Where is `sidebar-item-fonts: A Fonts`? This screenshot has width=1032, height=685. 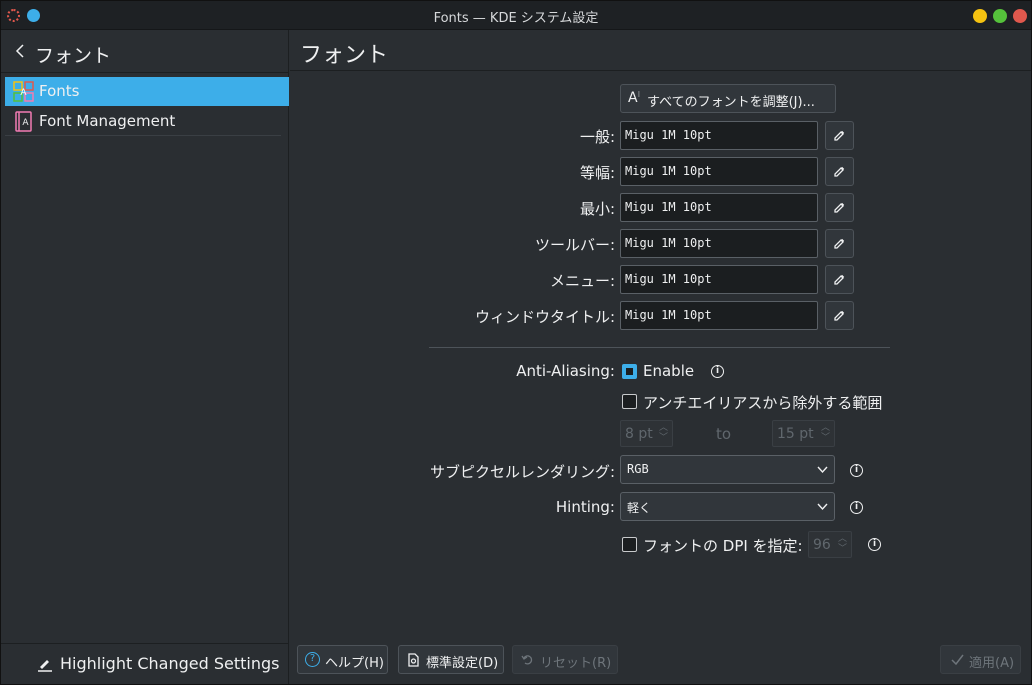
sidebar-item-fonts: A Fonts is located at coordinates (147, 91).